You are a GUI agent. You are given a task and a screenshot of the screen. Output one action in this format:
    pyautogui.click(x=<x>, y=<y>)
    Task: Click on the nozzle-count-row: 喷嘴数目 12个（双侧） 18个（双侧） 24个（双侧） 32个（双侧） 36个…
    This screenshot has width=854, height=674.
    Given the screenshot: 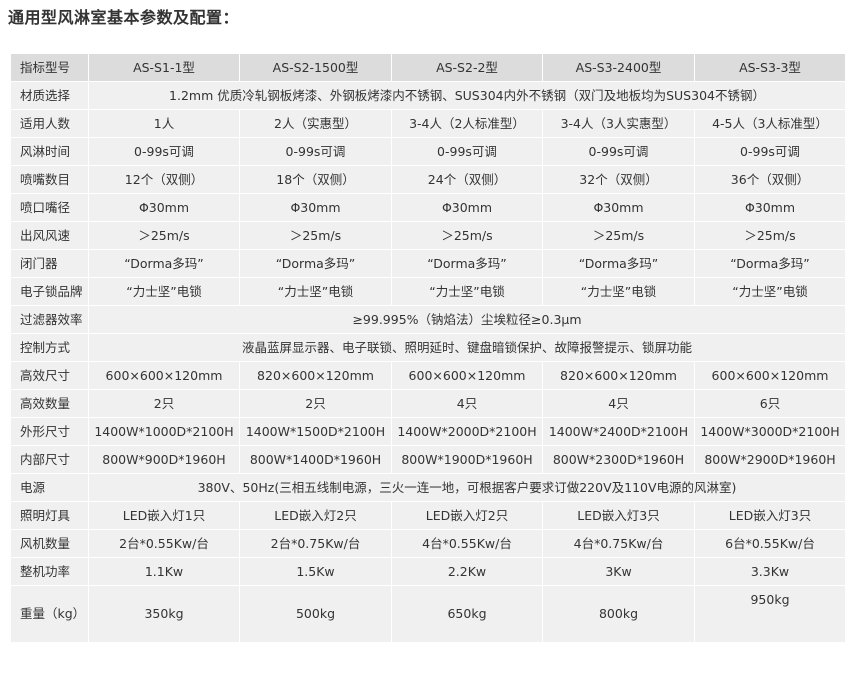 What is the action you would take?
    pyautogui.click(x=428, y=179)
    